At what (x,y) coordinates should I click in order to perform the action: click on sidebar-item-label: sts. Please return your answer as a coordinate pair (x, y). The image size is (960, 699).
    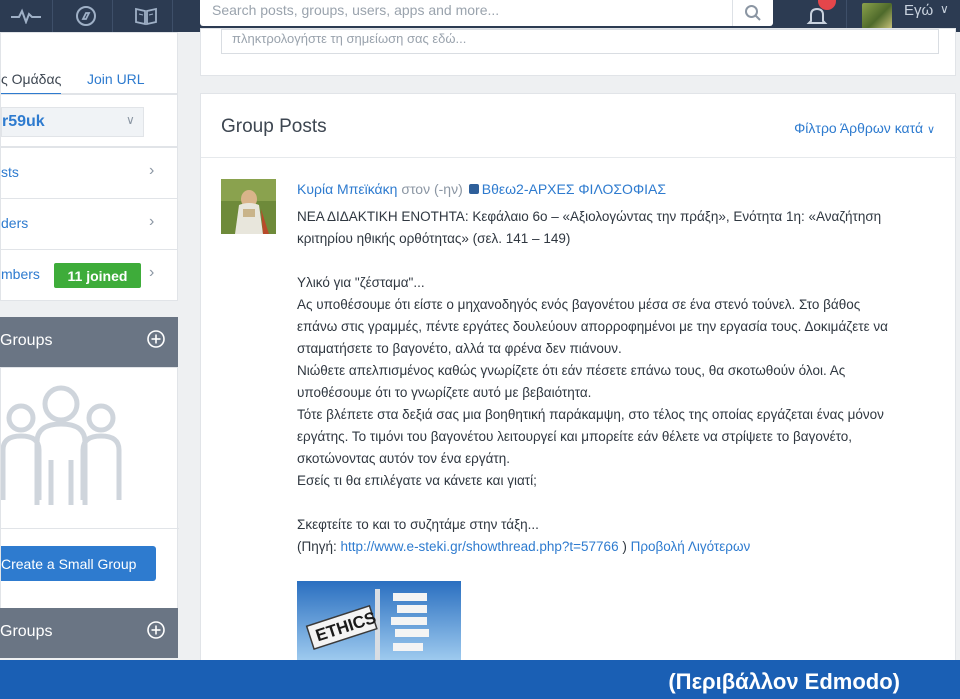
    Looking at the image, I should click on (10, 172).